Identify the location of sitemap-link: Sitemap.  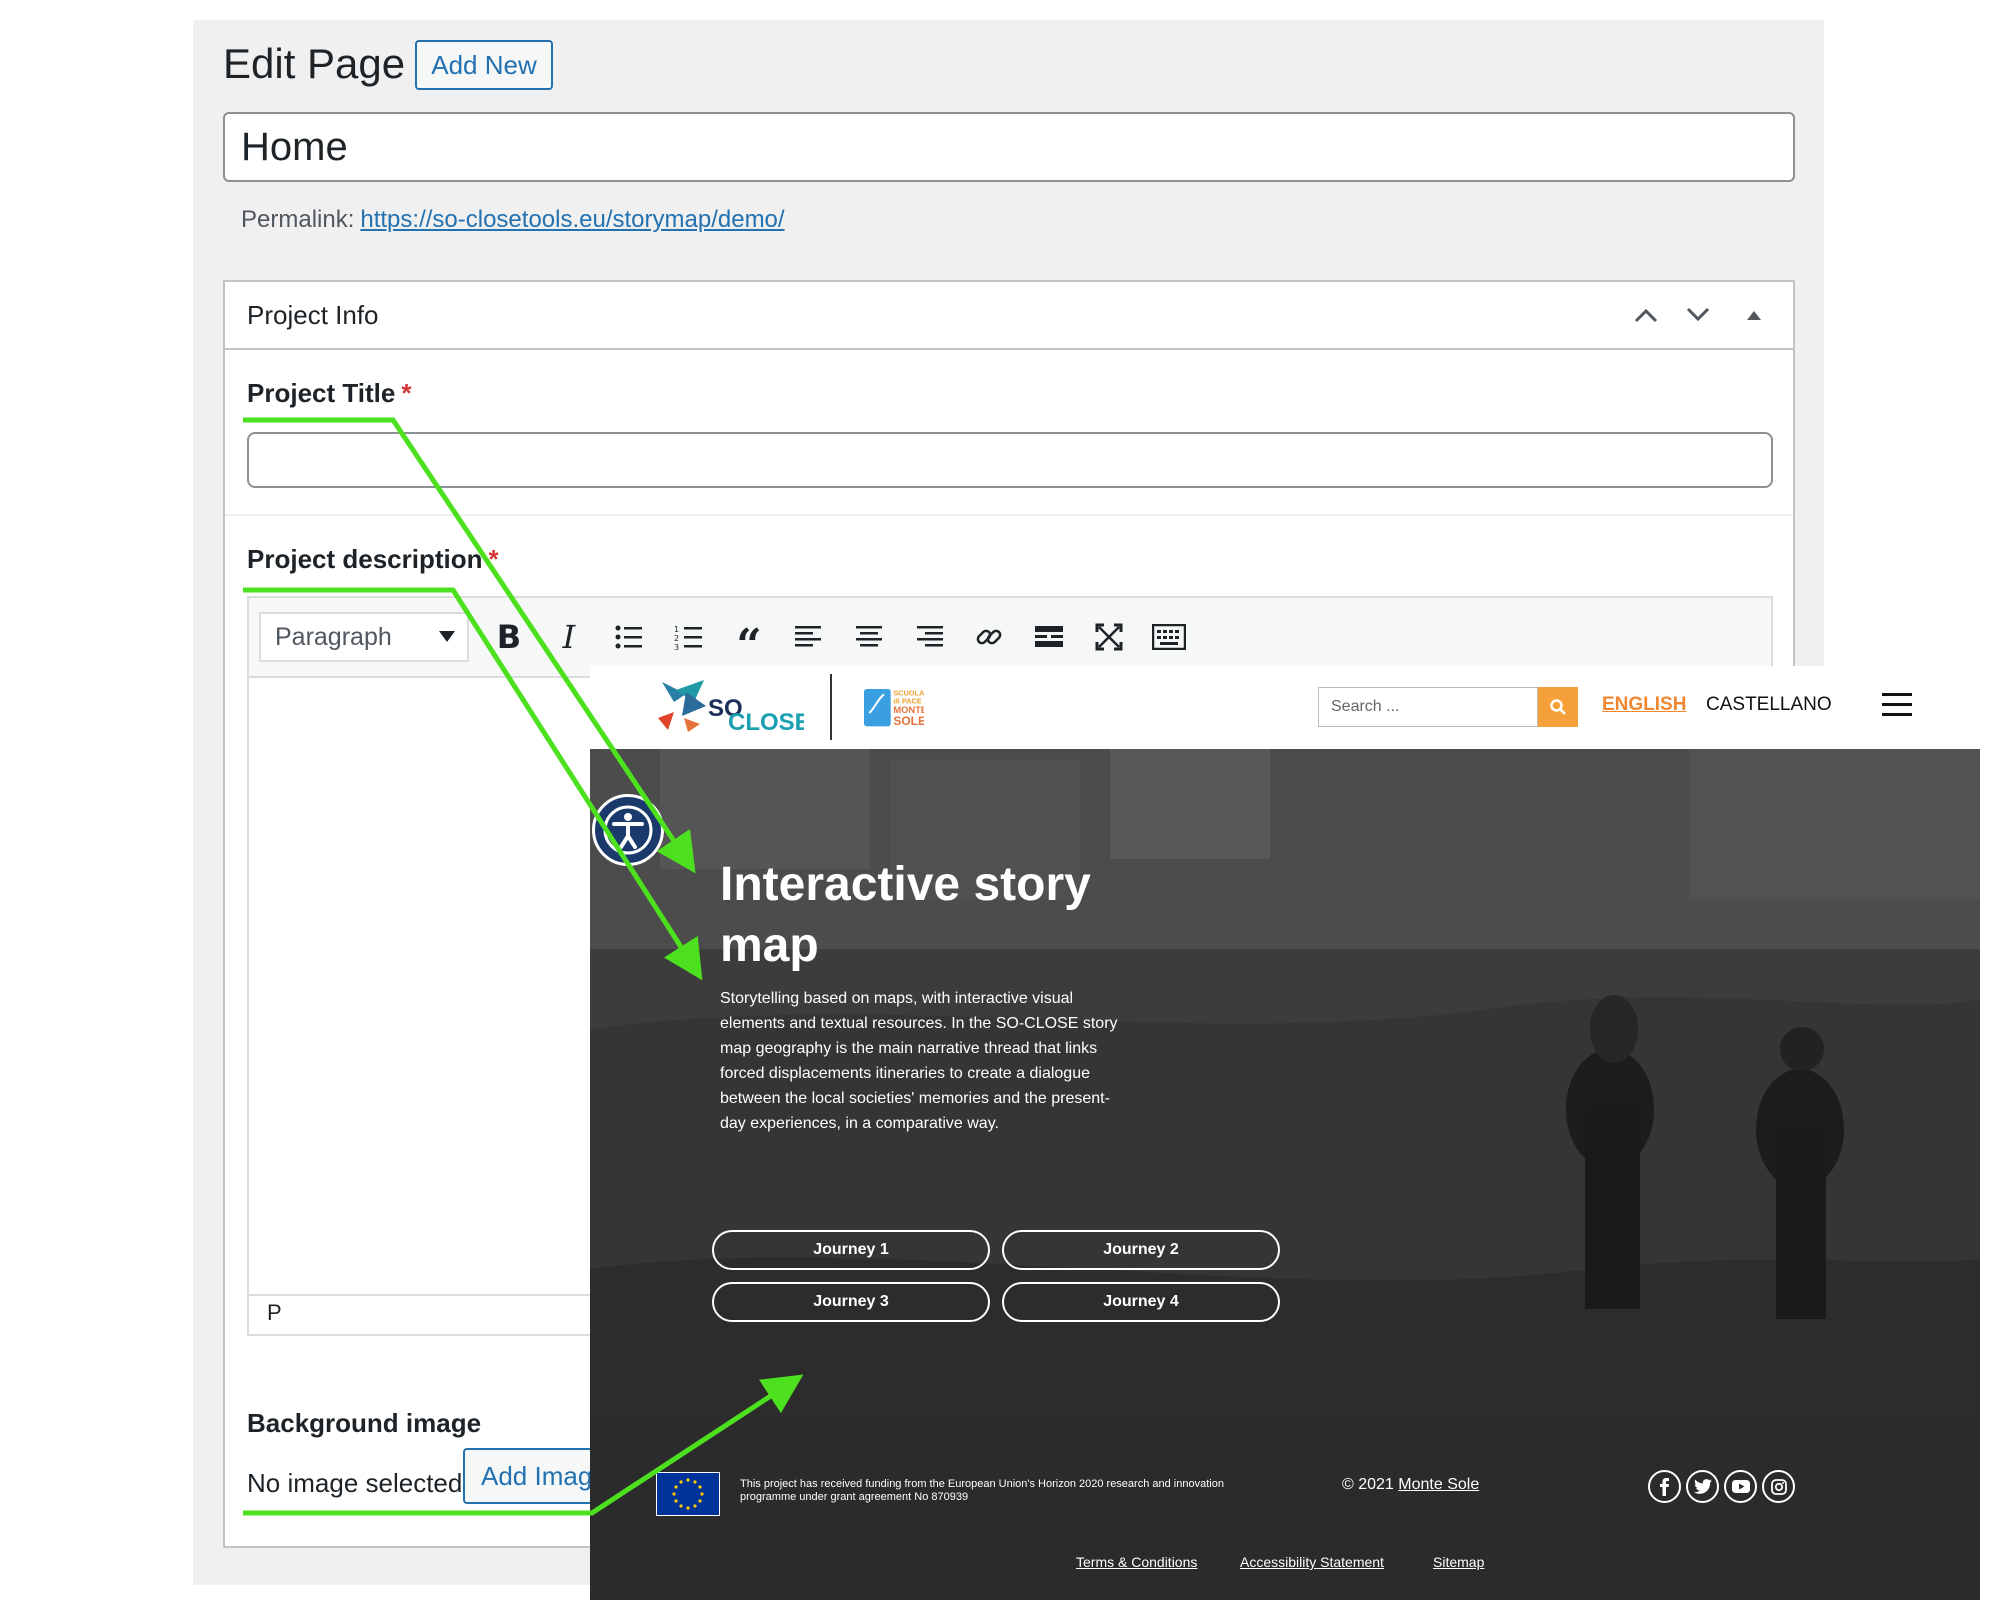
(1458, 1562).